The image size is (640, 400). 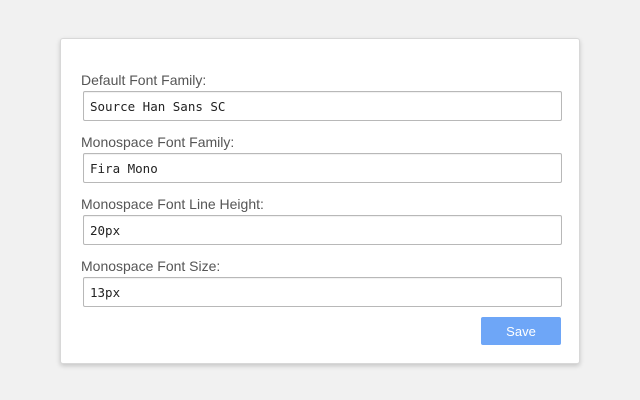 What do you see at coordinates (172, 204) in the screenshot?
I see `monospace-line-height-label: Monospace Font Line Height:` at bounding box center [172, 204].